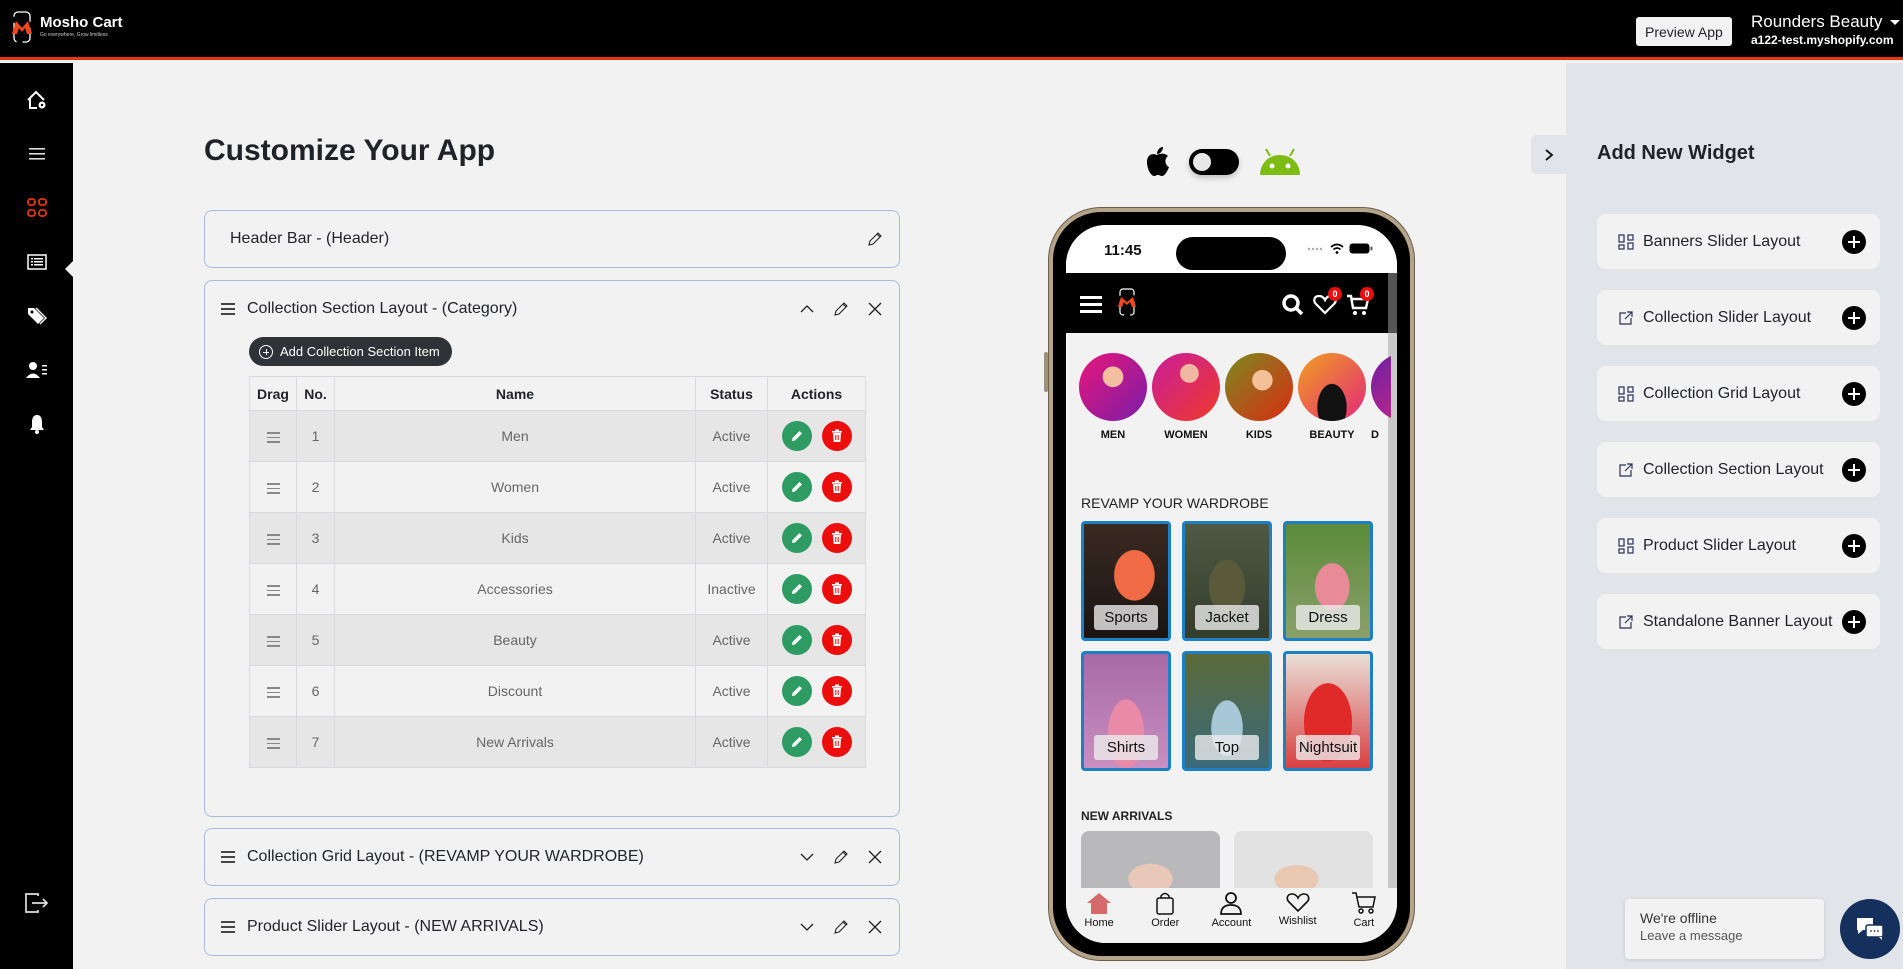 Image resolution: width=1903 pixels, height=969 pixels. What do you see at coordinates (1214, 162) in the screenshot?
I see `platform-switch` at bounding box center [1214, 162].